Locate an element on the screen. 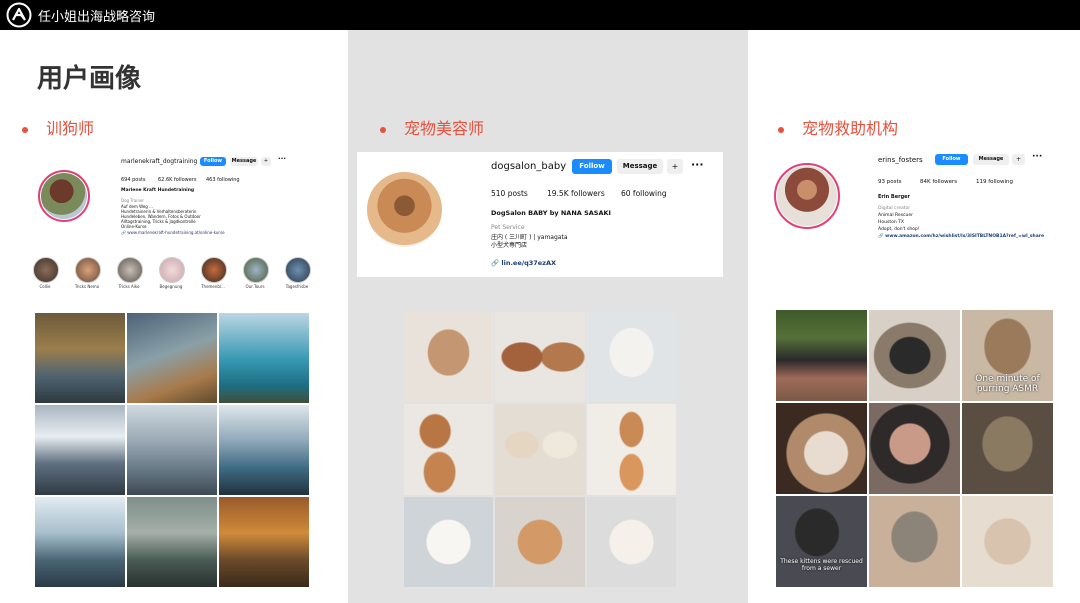 The height and width of the screenshot is (603, 1080). followers-count: 19.5K followers is located at coordinates (576, 193).